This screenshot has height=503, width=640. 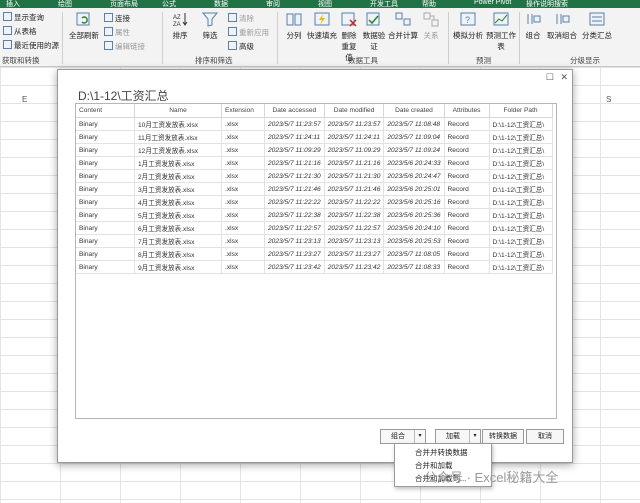 What do you see at coordinates (322, 26) in the screenshot?
I see `flash-fill-button: 快速填充` at bounding box center [322, 26].